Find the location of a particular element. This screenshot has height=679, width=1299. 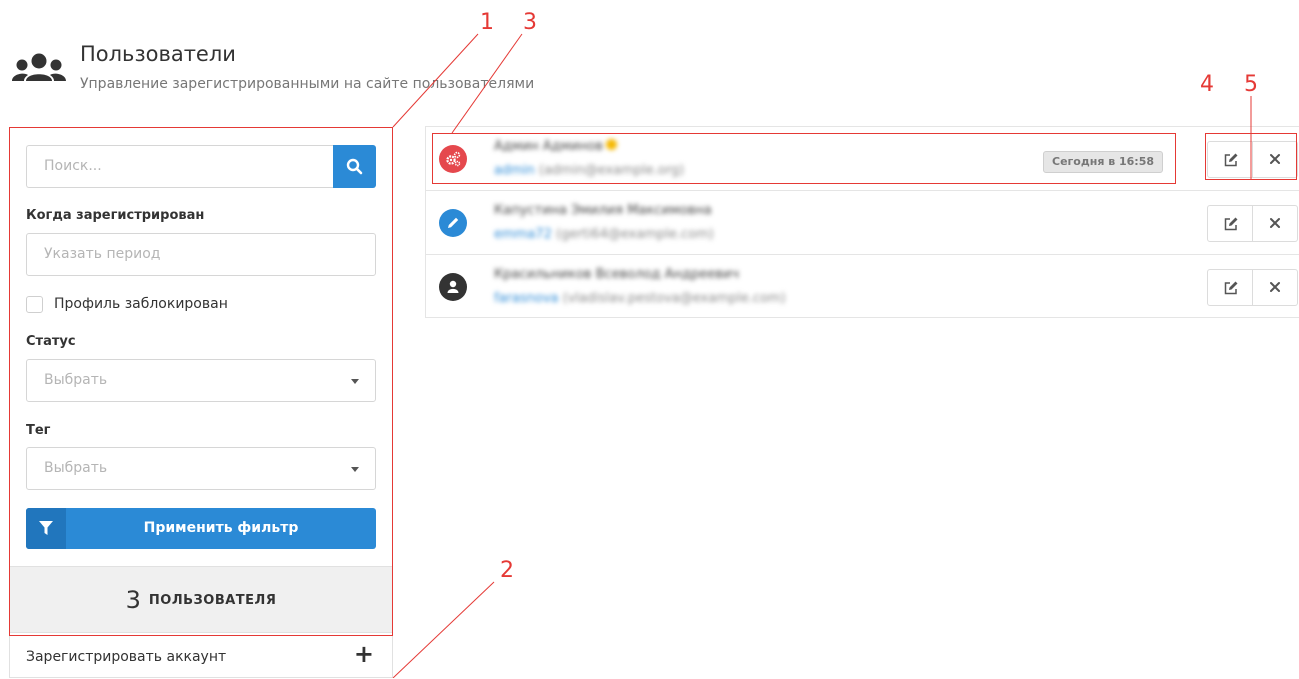

annotation-label-3: 3 is located at coordinates (530, 22).